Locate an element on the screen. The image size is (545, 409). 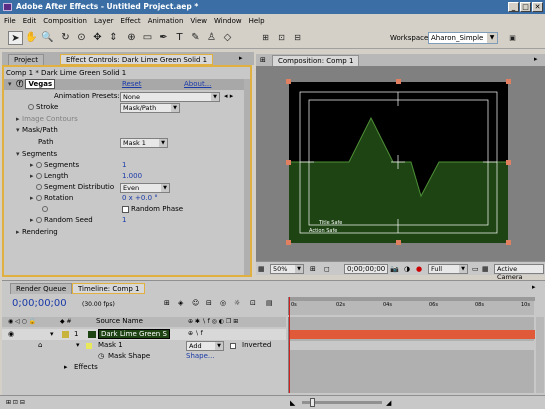
segments-value: 1 is located at coordinates (124, 165).